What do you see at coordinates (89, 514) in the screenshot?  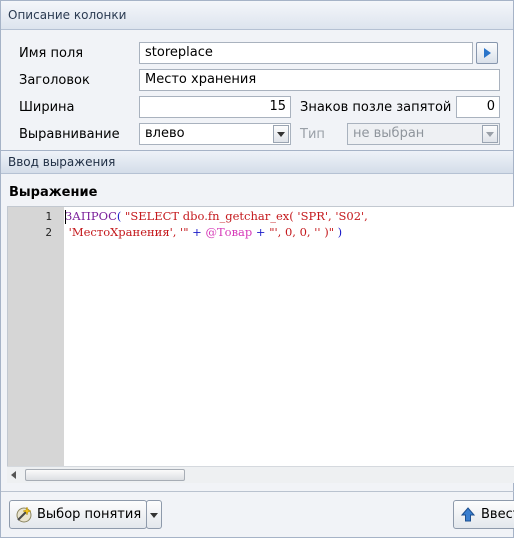 I see `select-concept-label: Выбор понятия` at bounding box center [89, 514].